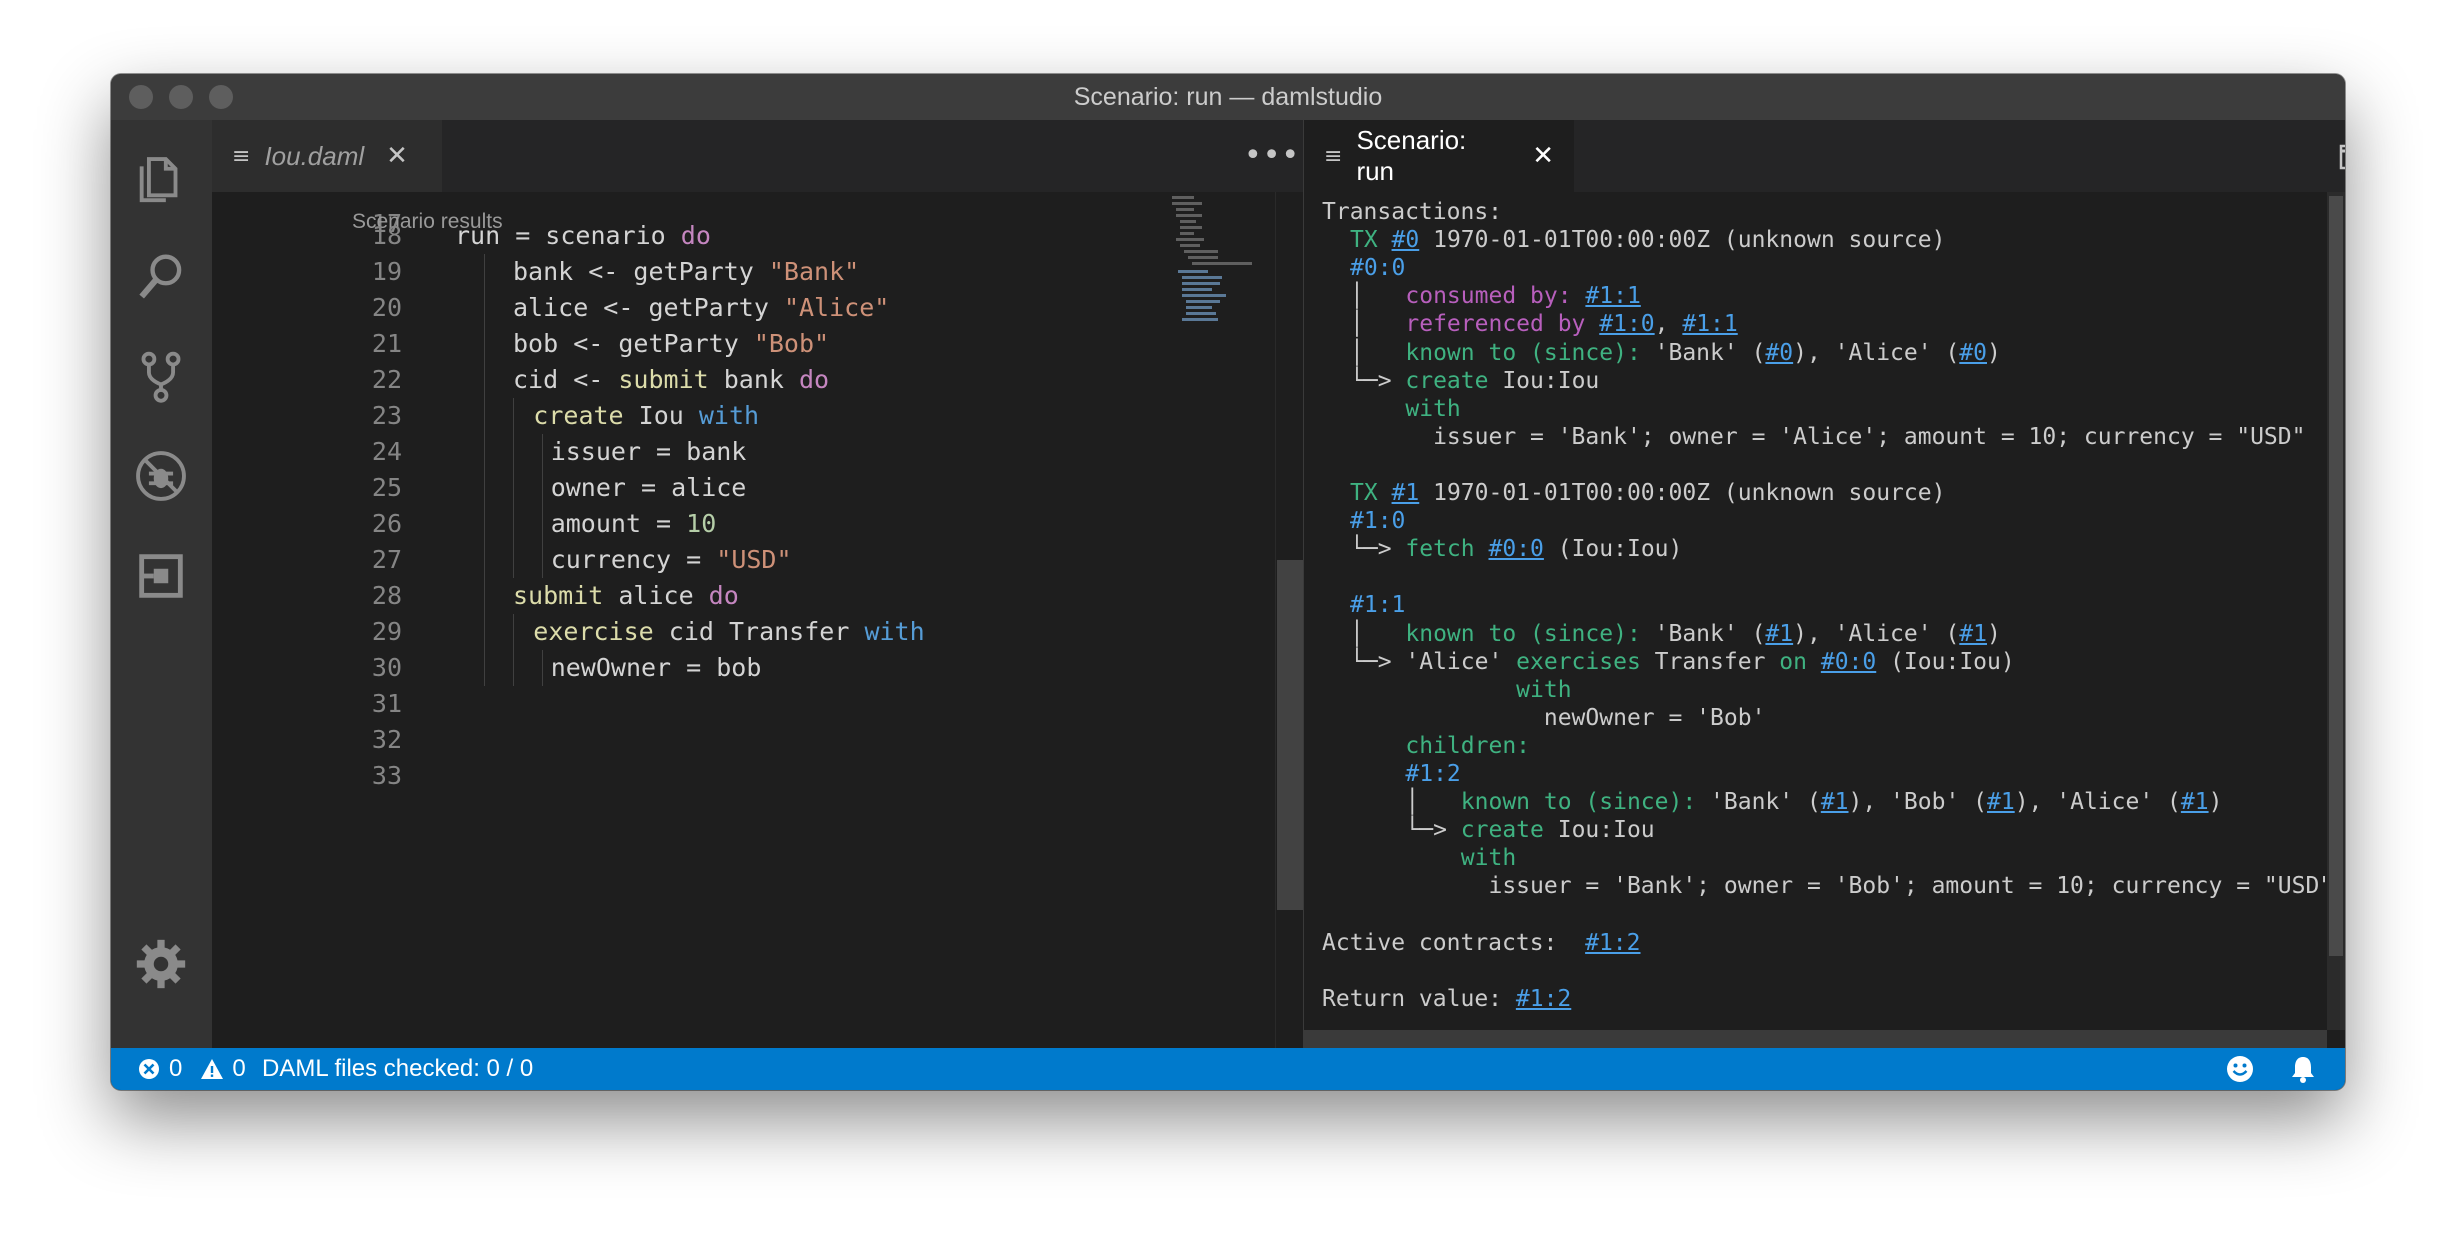 The image size is (2456, 1240). I want to click on line-number: 28, so click(386, 595).